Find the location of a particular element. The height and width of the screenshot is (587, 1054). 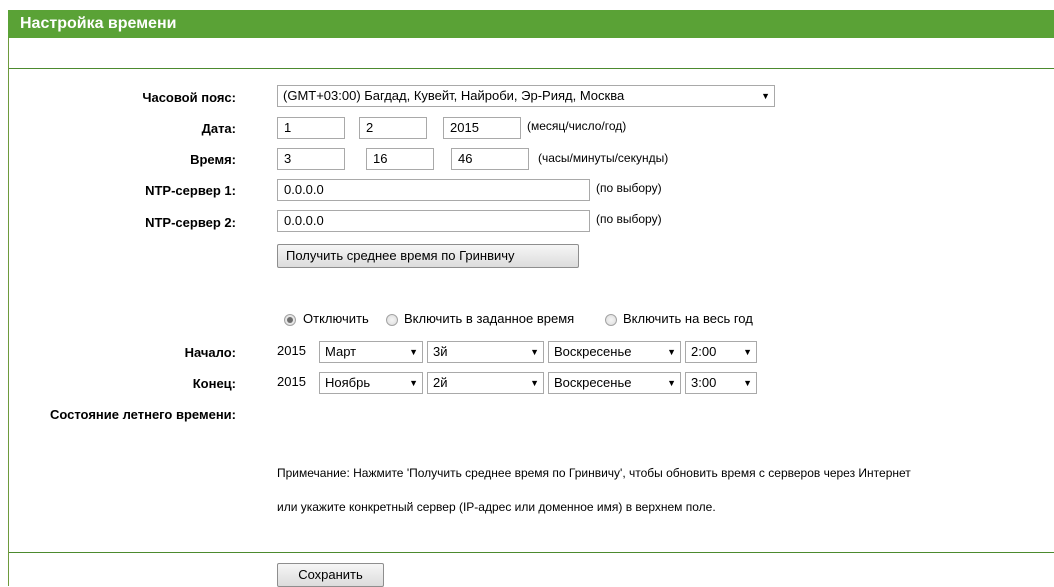

dst-start-month-select: Март ▼ is located at coordinates (371, 352).